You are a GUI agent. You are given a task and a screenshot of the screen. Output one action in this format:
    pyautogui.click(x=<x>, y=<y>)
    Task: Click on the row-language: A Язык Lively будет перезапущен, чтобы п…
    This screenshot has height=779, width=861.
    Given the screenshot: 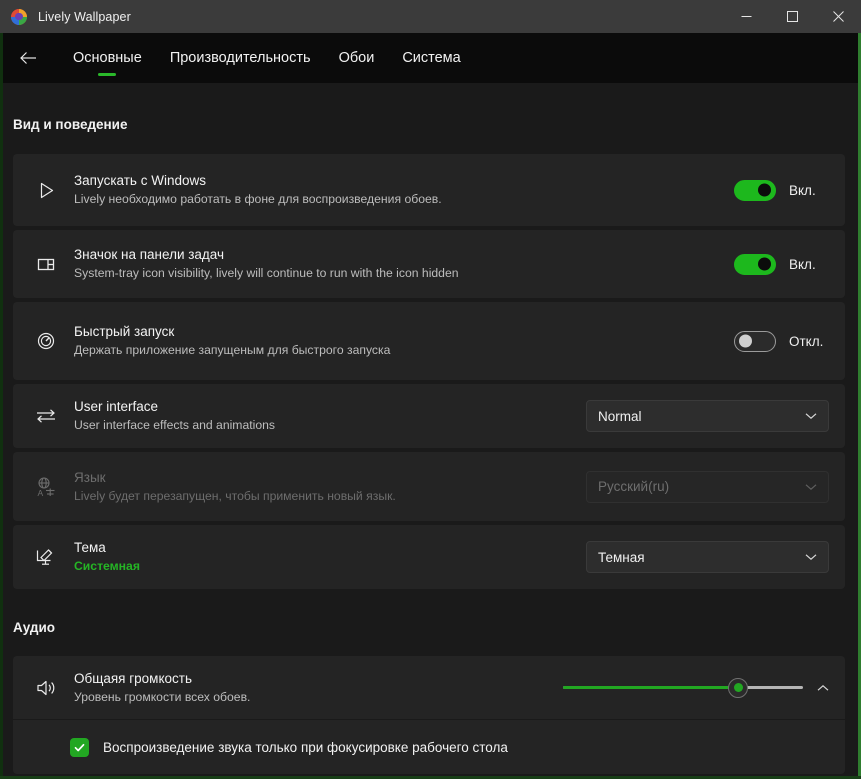 What is the action you would take?
    pyautogui.click(x=429, y=486)
    